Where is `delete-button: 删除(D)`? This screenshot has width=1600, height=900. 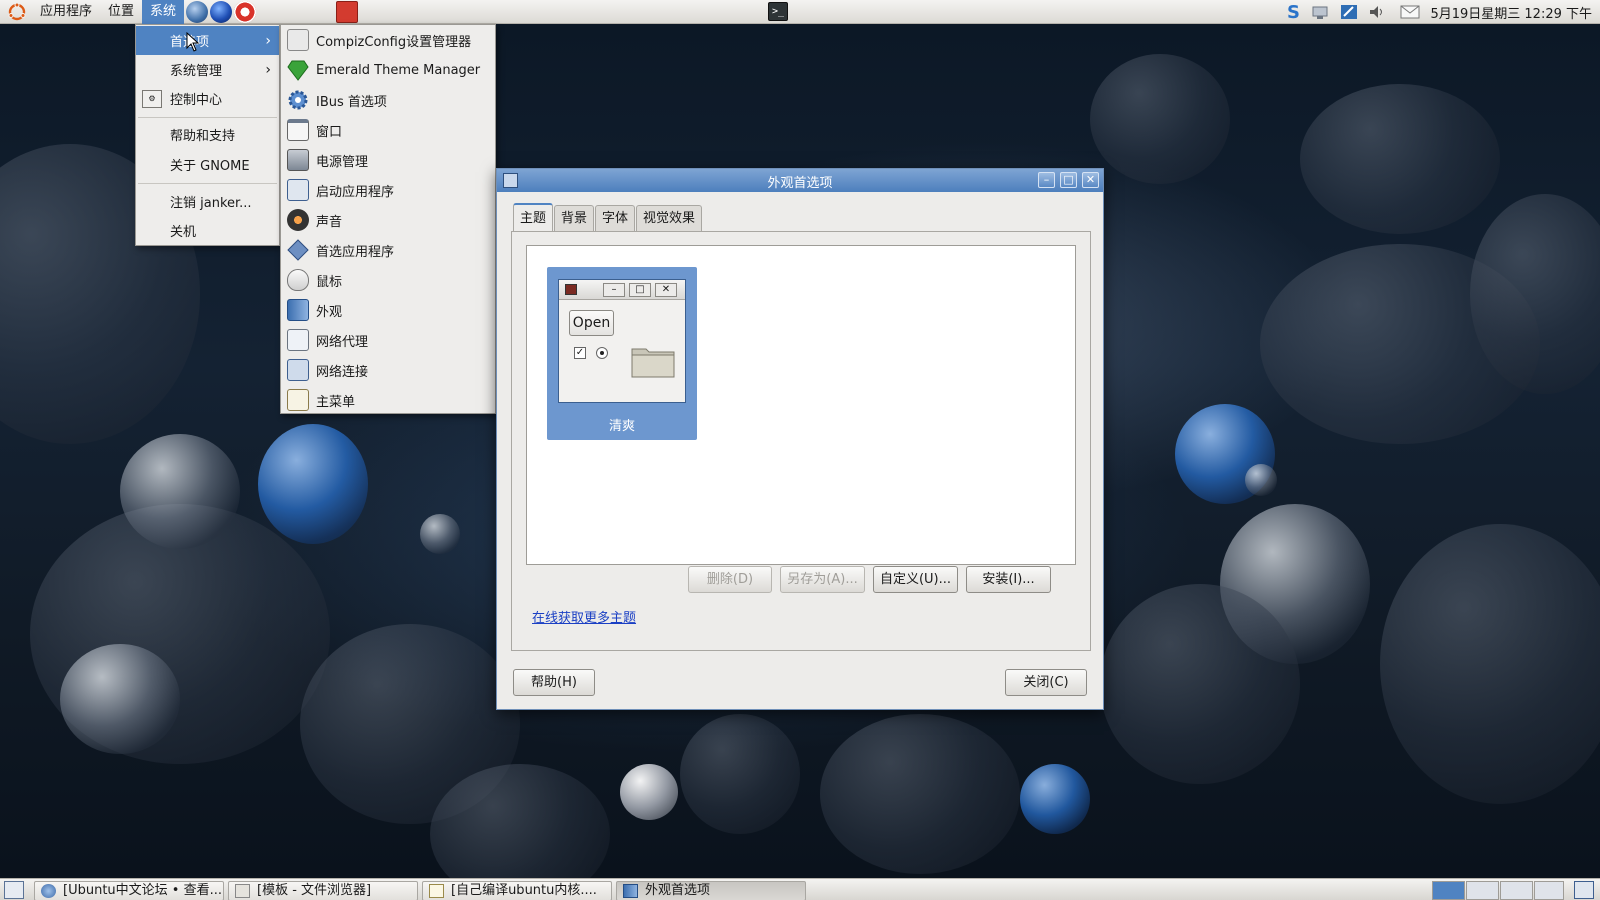 delete-button: 删除(D) is located at coordinates (730, 579).